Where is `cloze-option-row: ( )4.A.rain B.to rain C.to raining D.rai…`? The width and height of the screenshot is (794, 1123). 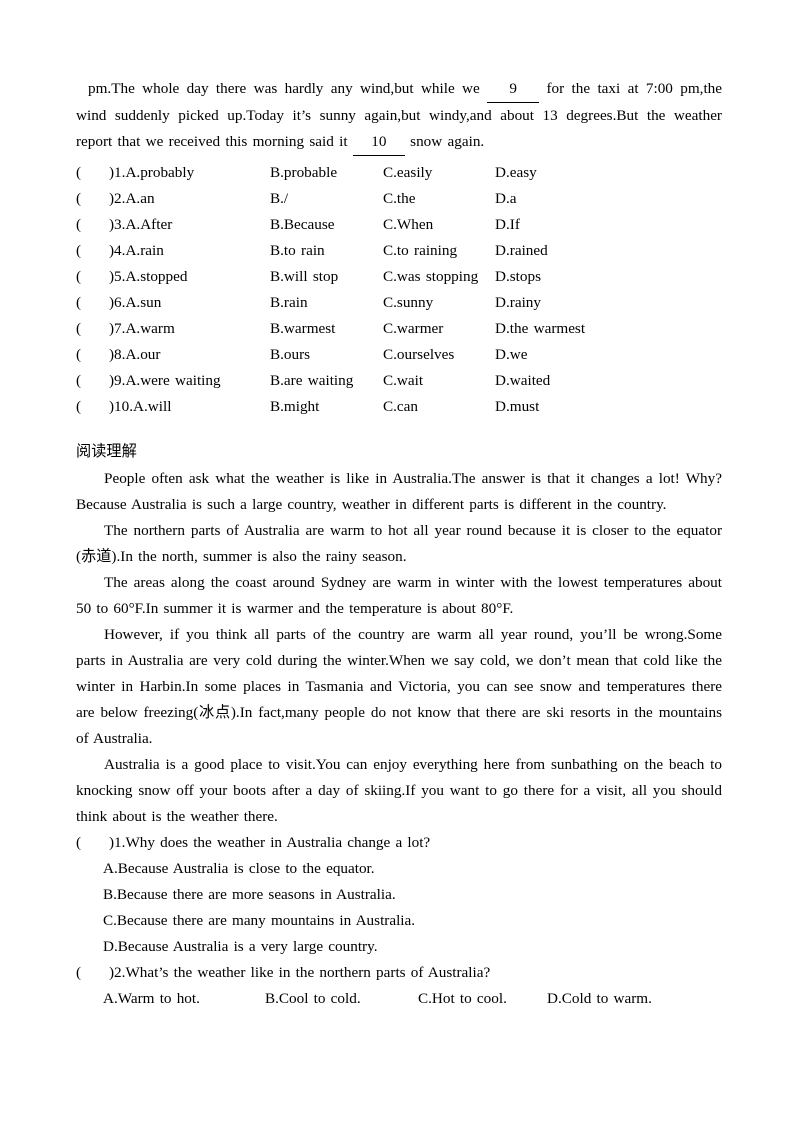 cloze-option-row: ( )4.A.rain B.to rain C.to raining D.rai… is located at coordinates (399, 251).